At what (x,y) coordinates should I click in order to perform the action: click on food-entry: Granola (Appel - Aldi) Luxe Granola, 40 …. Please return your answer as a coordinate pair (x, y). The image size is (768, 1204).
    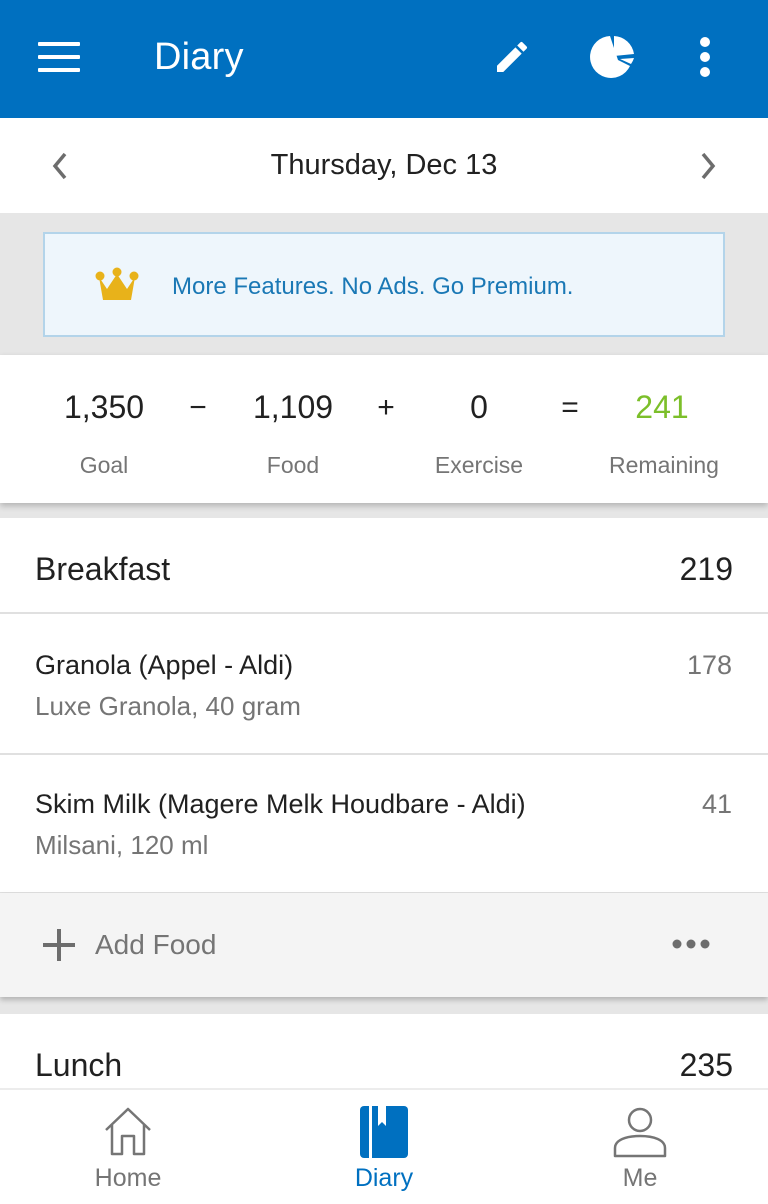
    Looking at the image, I should click on (384, 685).